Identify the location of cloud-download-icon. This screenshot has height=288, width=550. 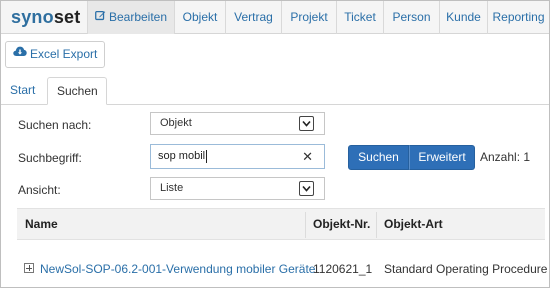
(20, 53).